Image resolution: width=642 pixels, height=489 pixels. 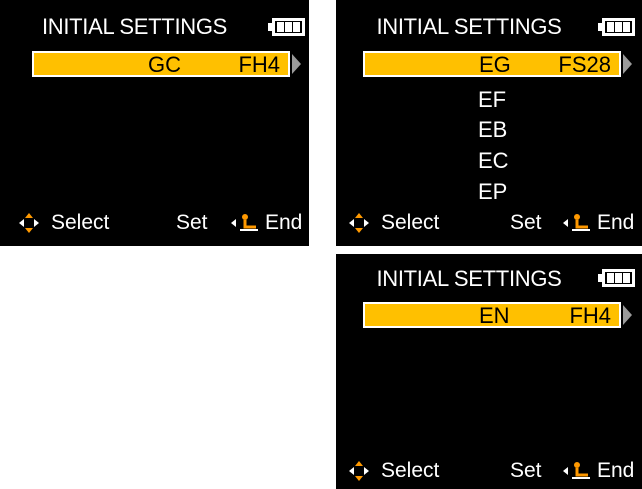 I want to click on setting-code: EN, so click(x=494, y=315).